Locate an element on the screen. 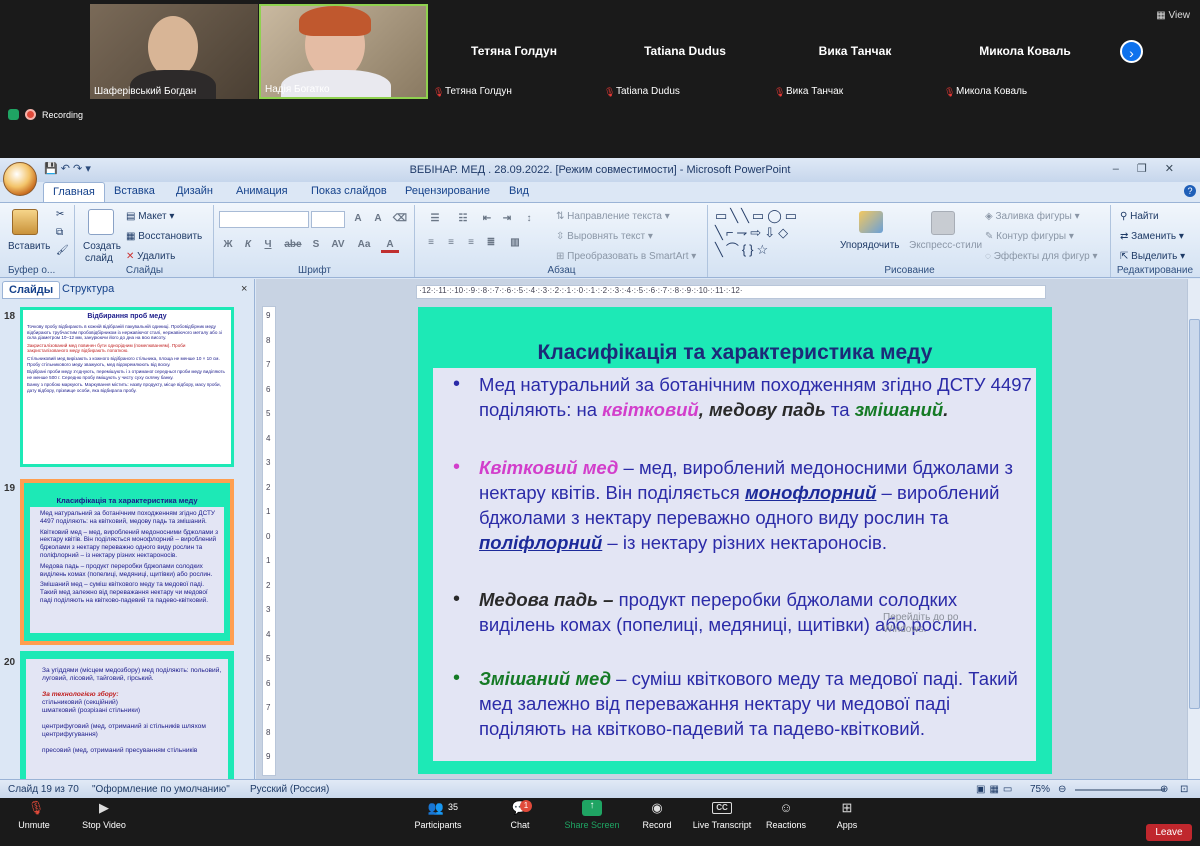  apps-button: Apps is located at coordinates (847, 825).